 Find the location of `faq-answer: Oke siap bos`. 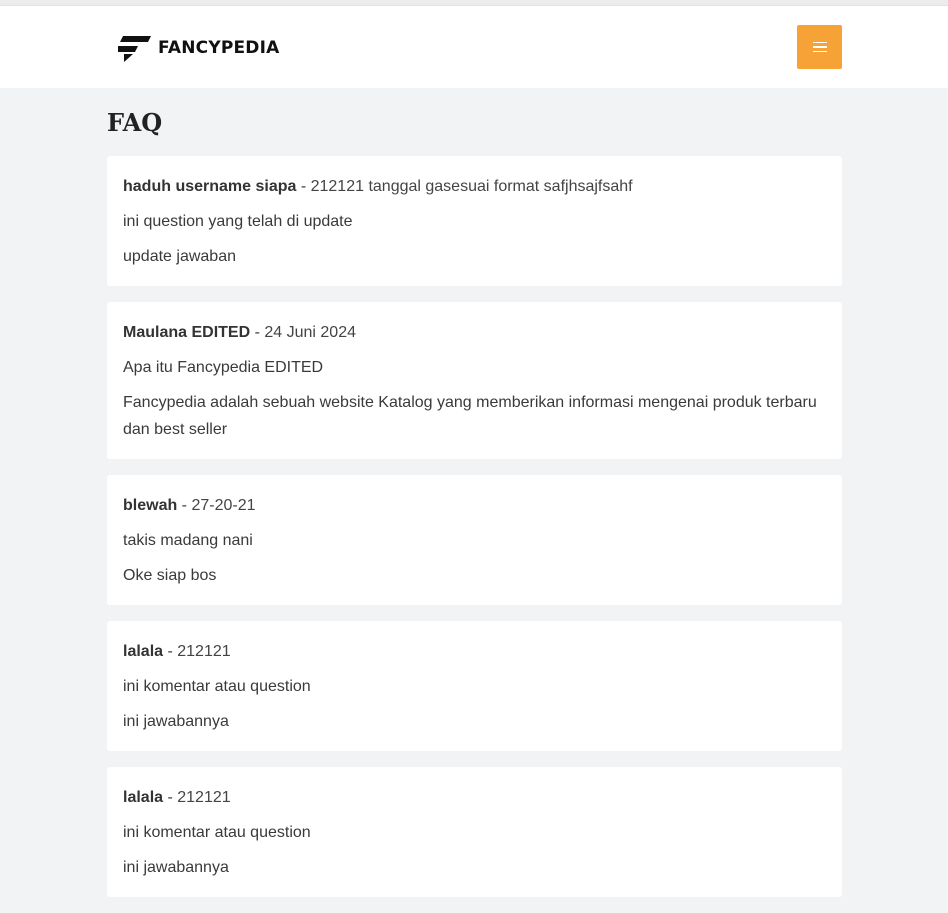

faq-answer: Oke siap bos is located at coordinates (170, 575).